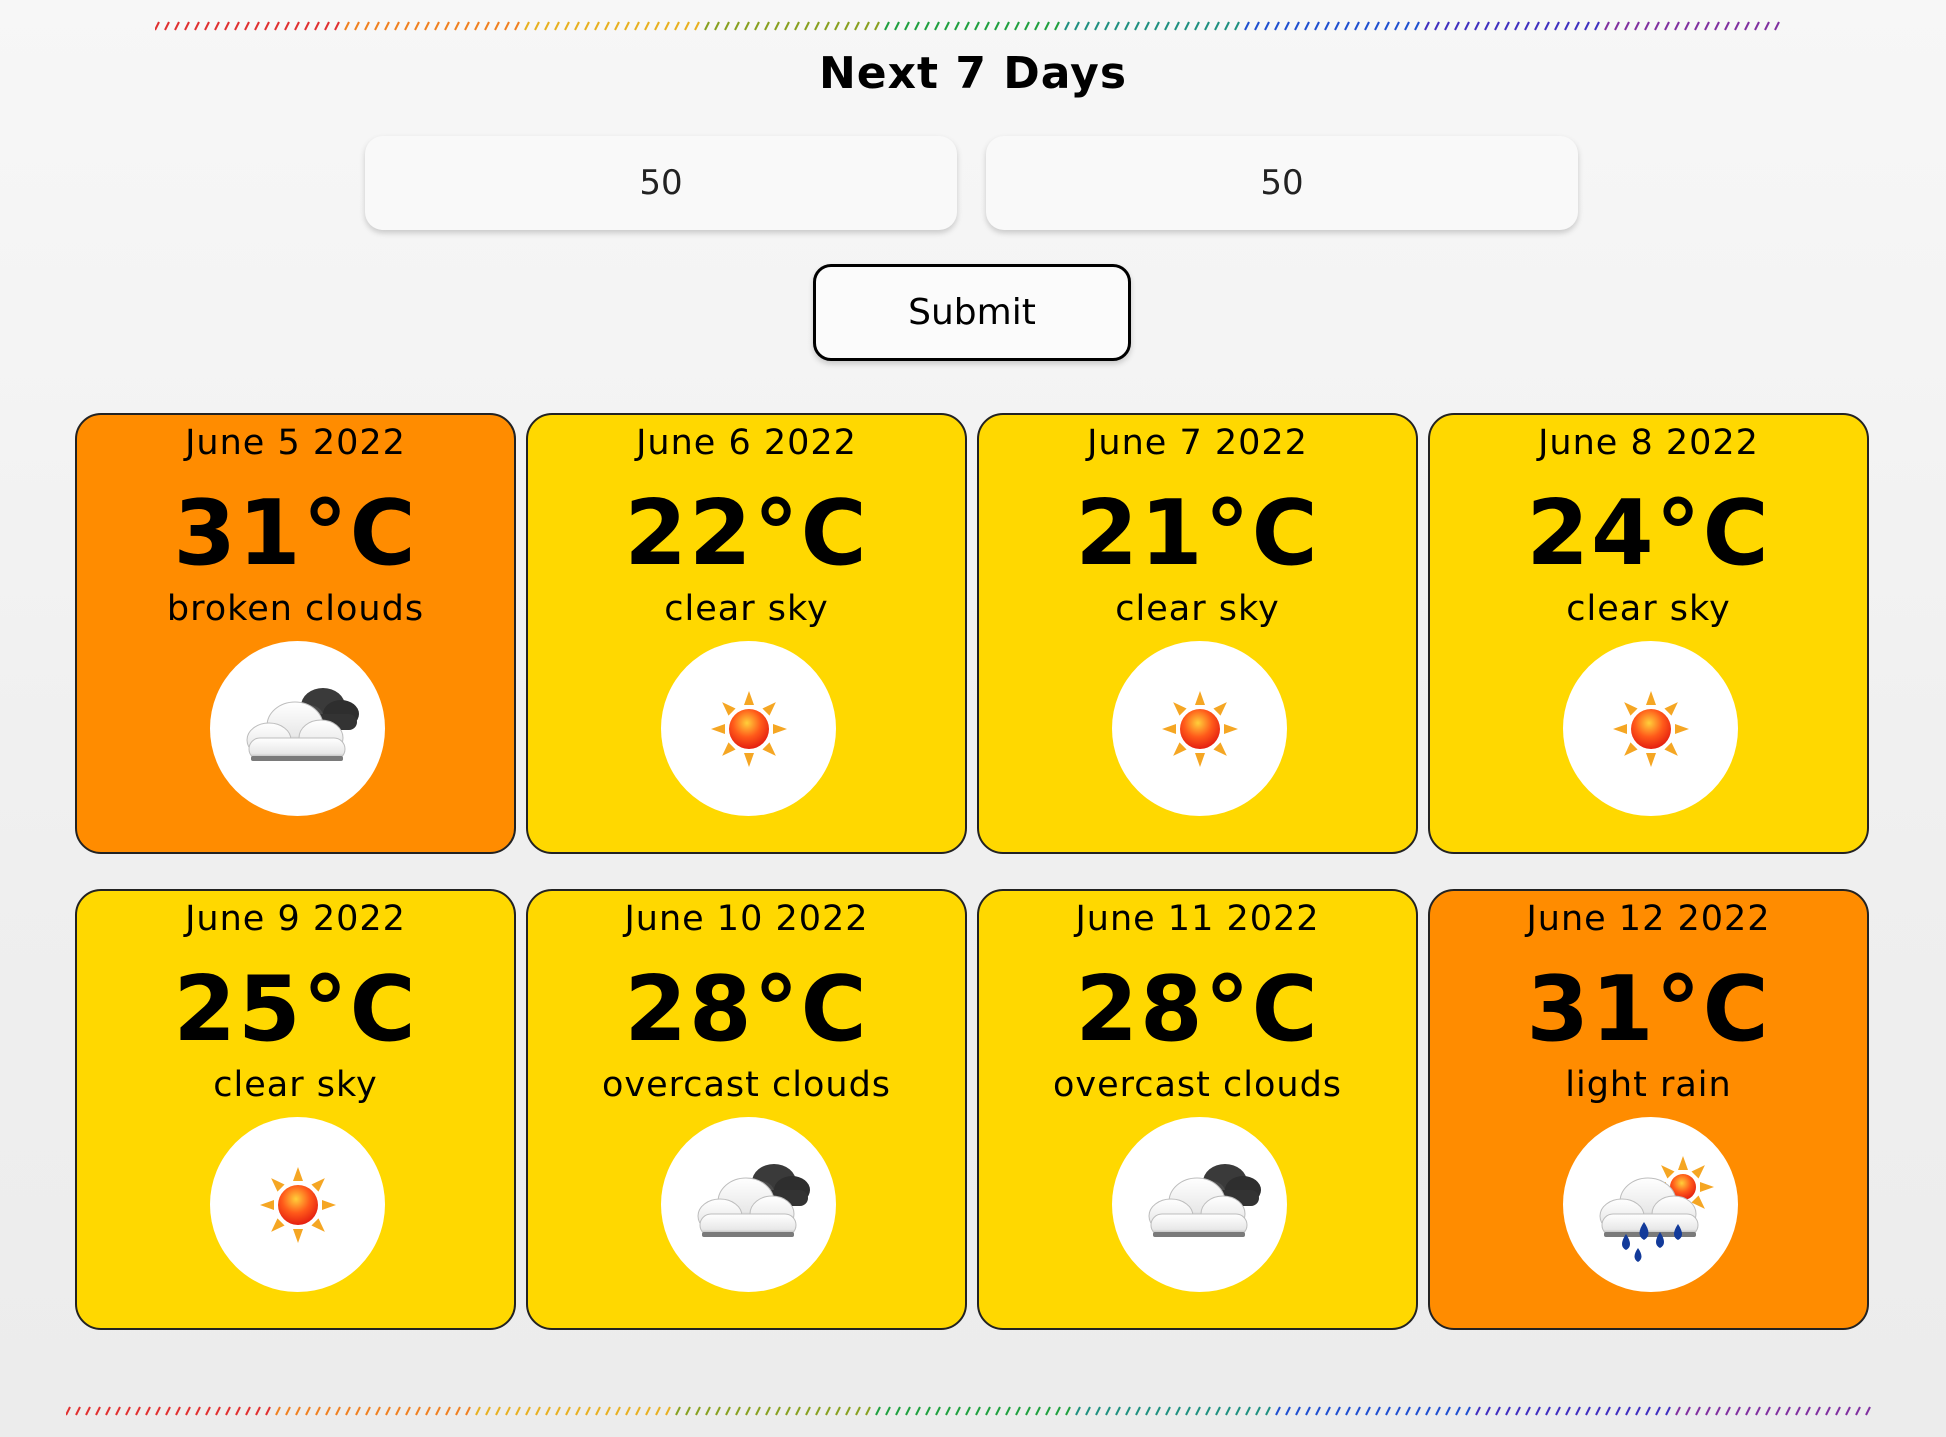  What do you see at coordinates (972, 312) in the screenshot?
I see `submit-button: Submit` at bounding box center [972, 312].